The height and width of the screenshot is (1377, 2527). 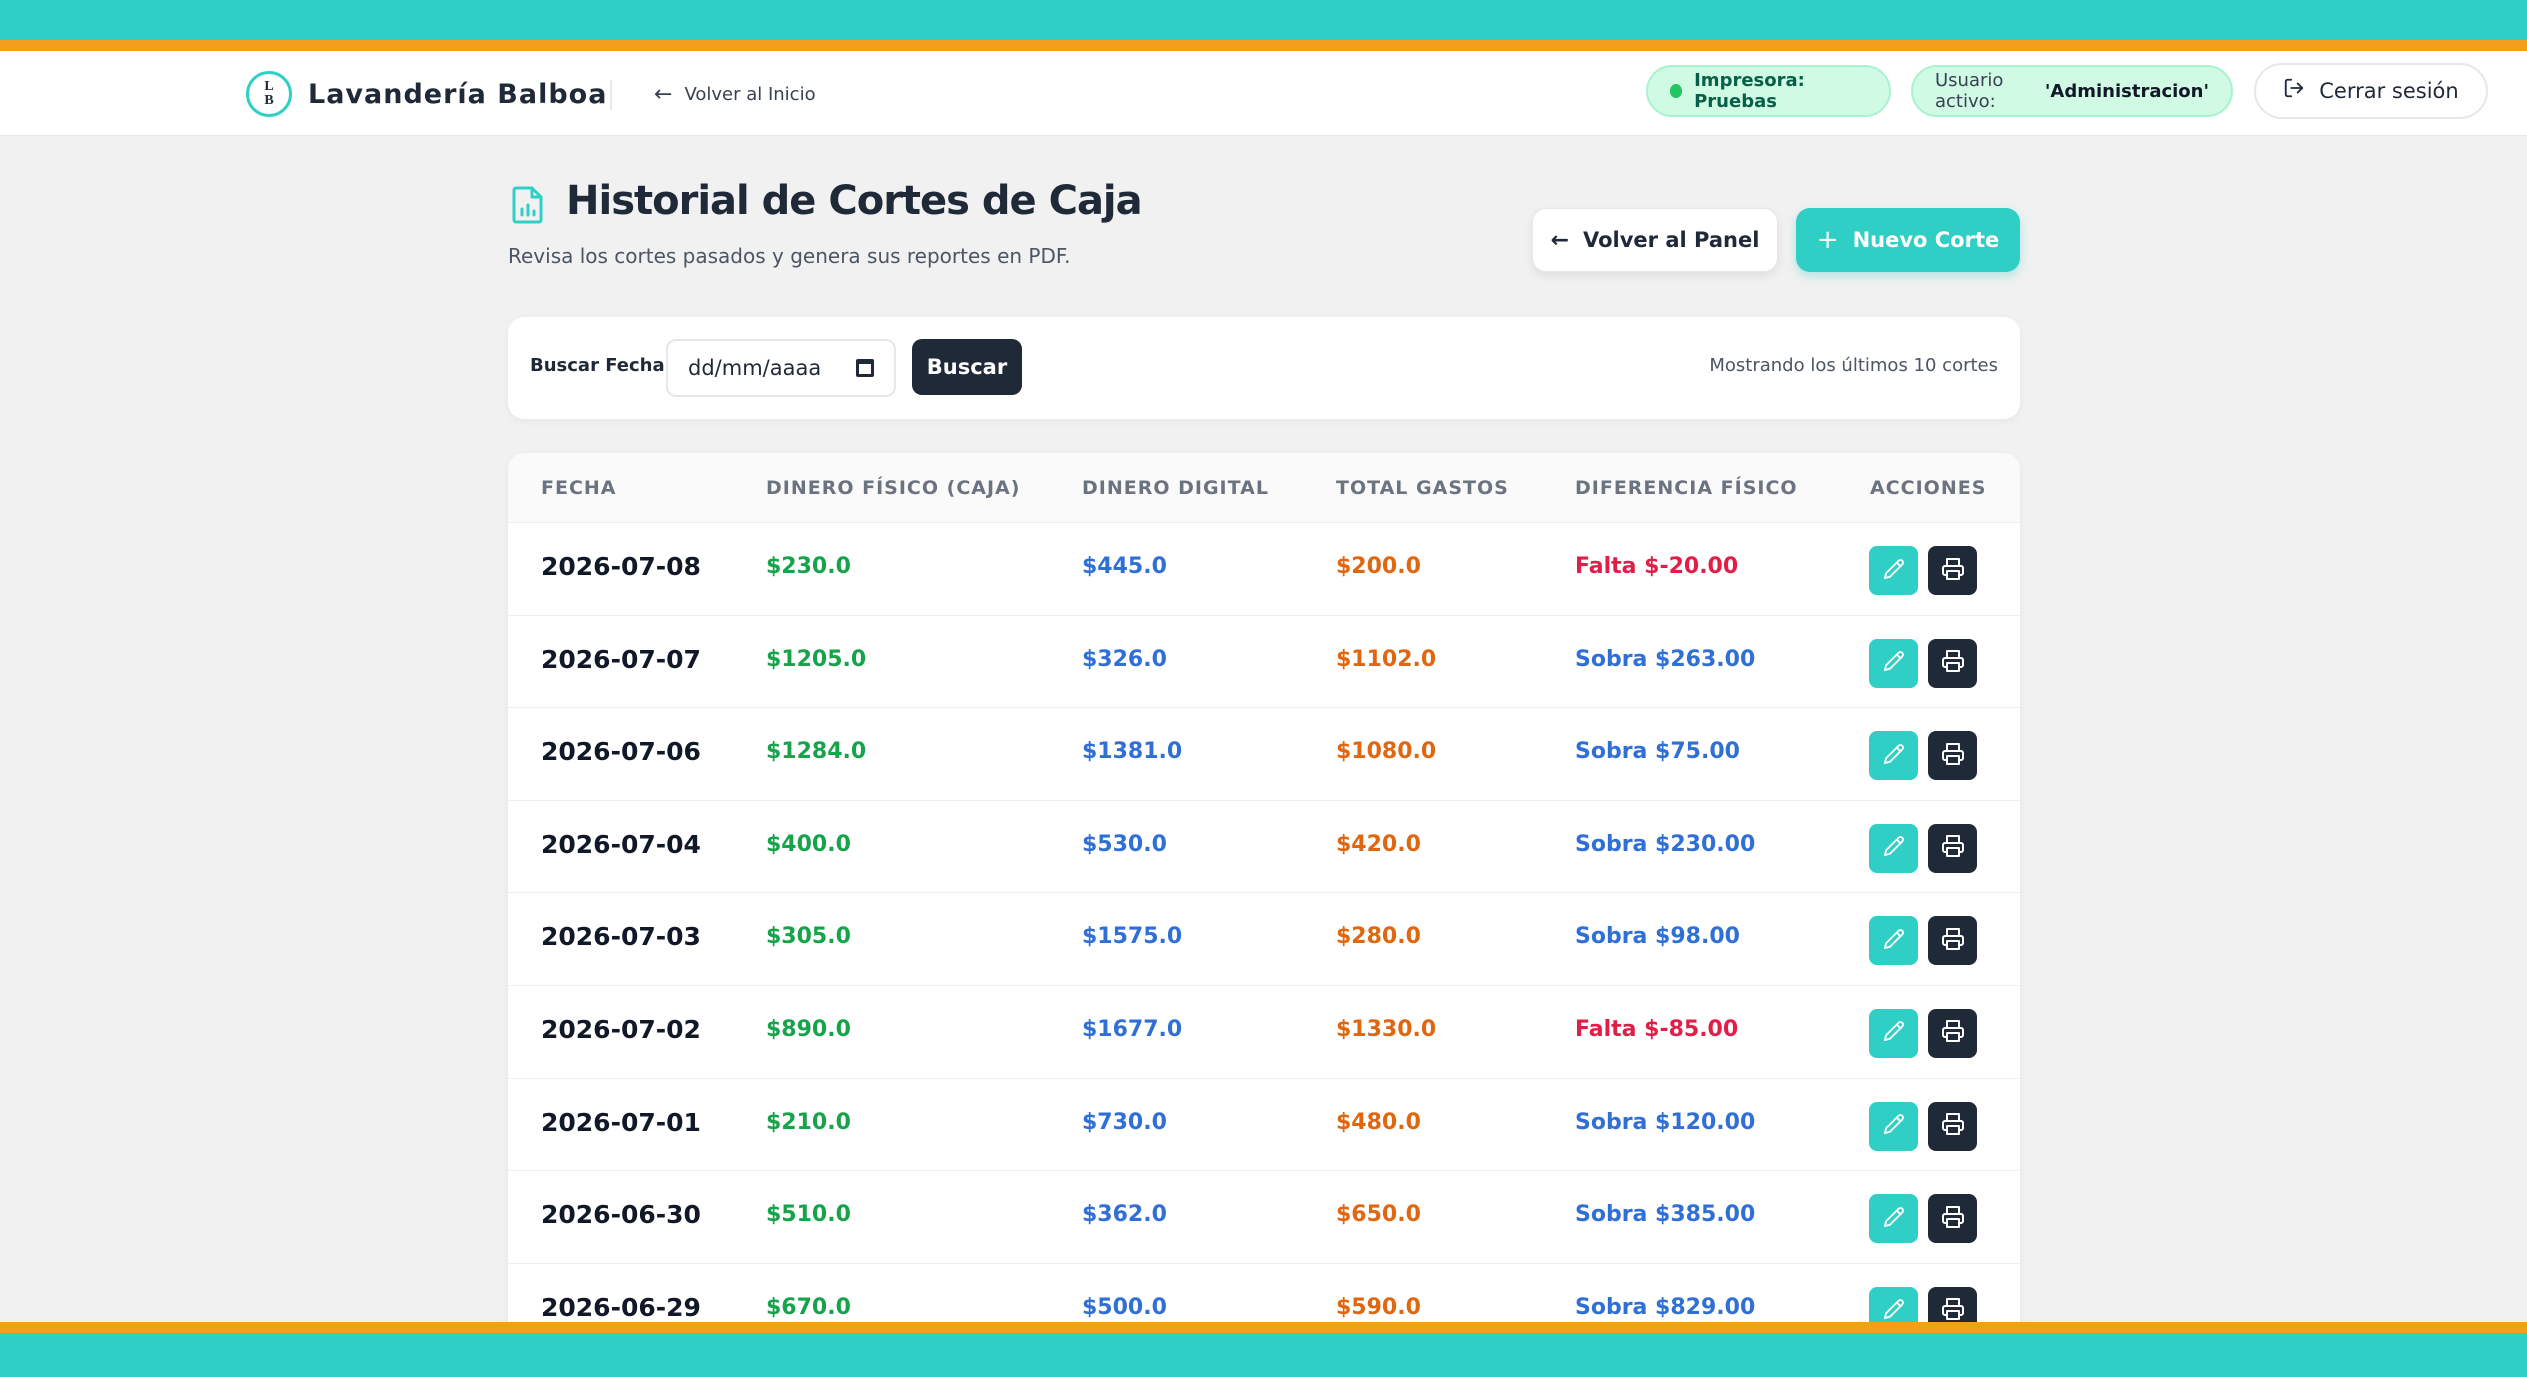 What do you see at coordinates (1124, 1307) in the screenshot?
I see `cell-dinero-digital: $500.0` at bounding box center [1124, 1307].